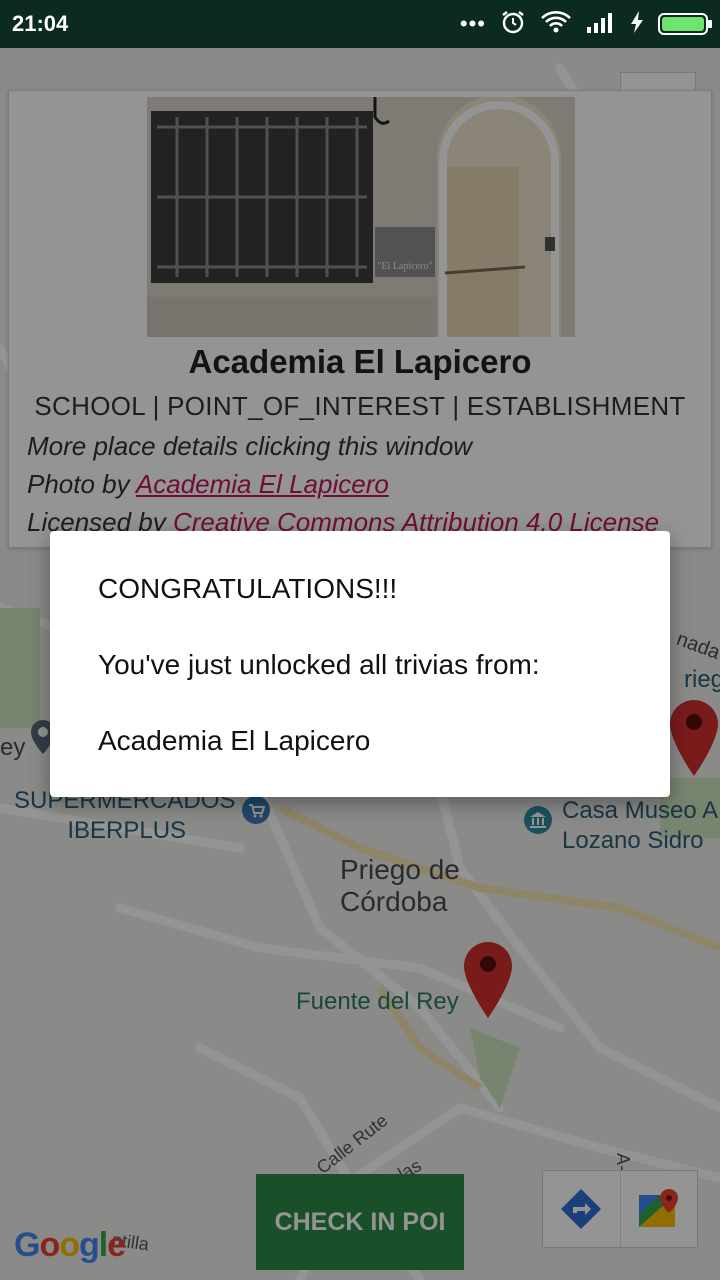 Image resolution: width=720 pixels, height=1280 pixels. What do you see at coordinates (360, 24) in the screenshot?
I see `status-bar: 21:04 •••` at bounding box center [360, 24].